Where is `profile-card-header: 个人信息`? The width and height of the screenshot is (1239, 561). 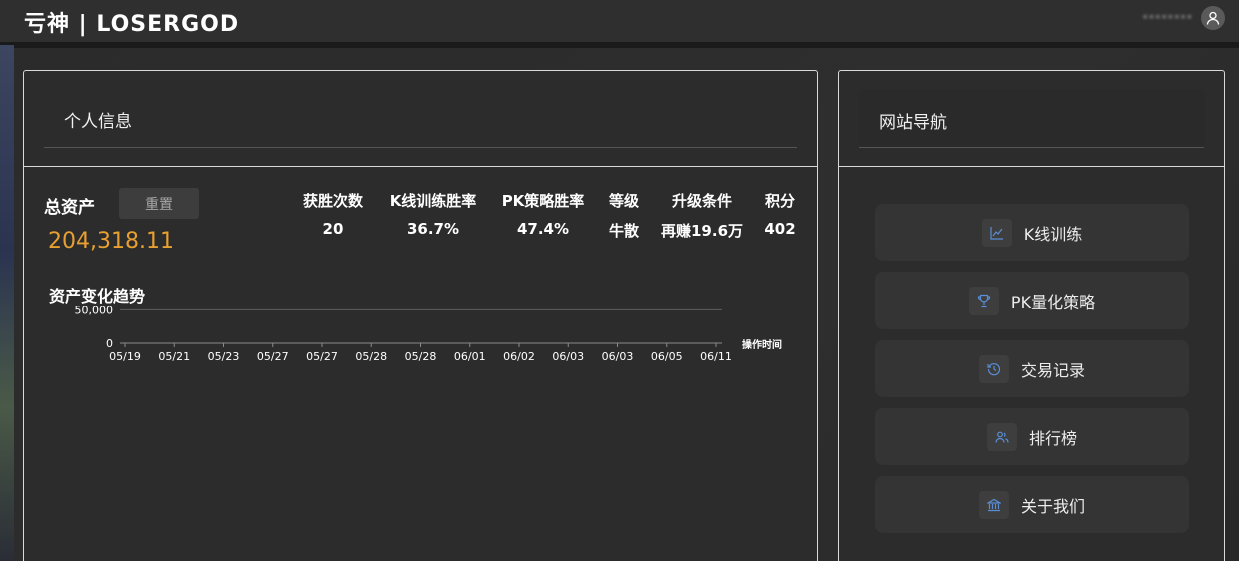 profile-card-header: 个人信息 is located at coordinates (420, 119).